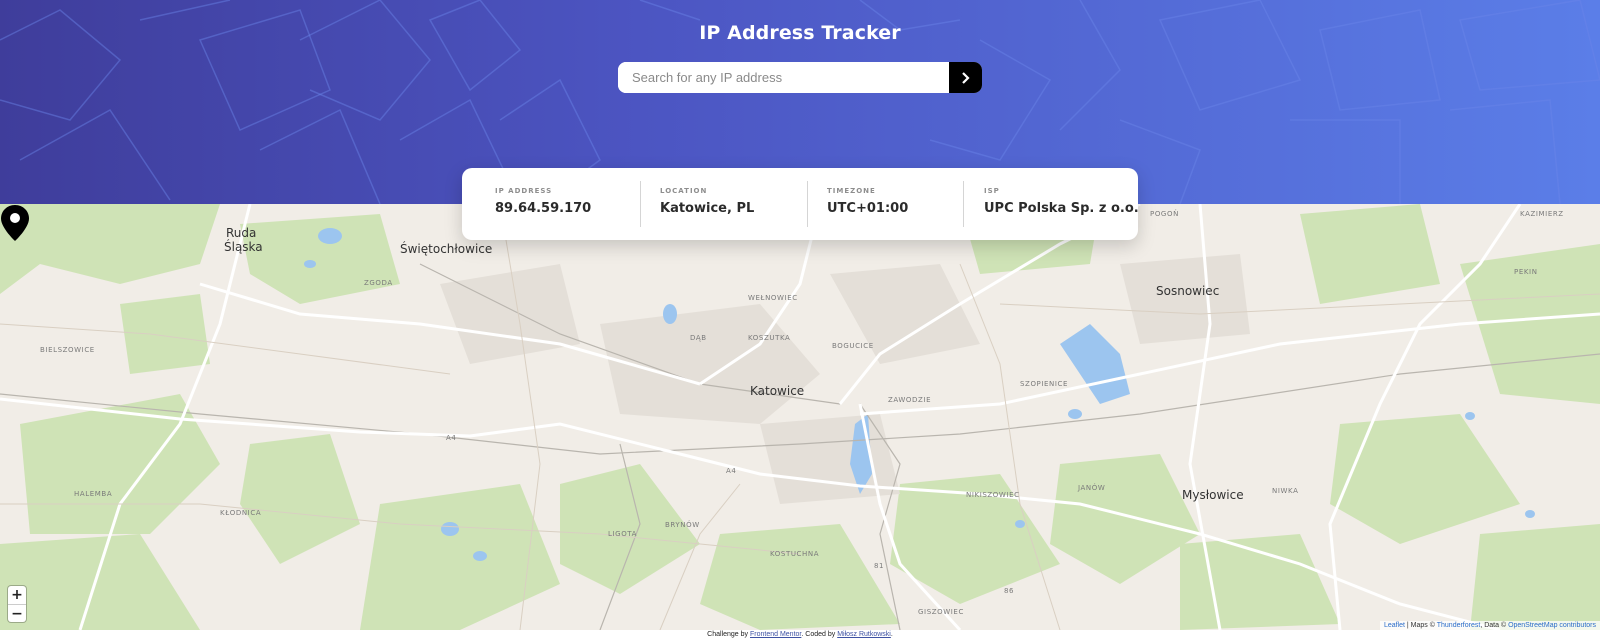 This screenshot has width=1600, height=640. Describe the element at coordinates (773, 298) in the screenshot. I see `place-wemnowiec: WEŁNOWIEC` at that location.